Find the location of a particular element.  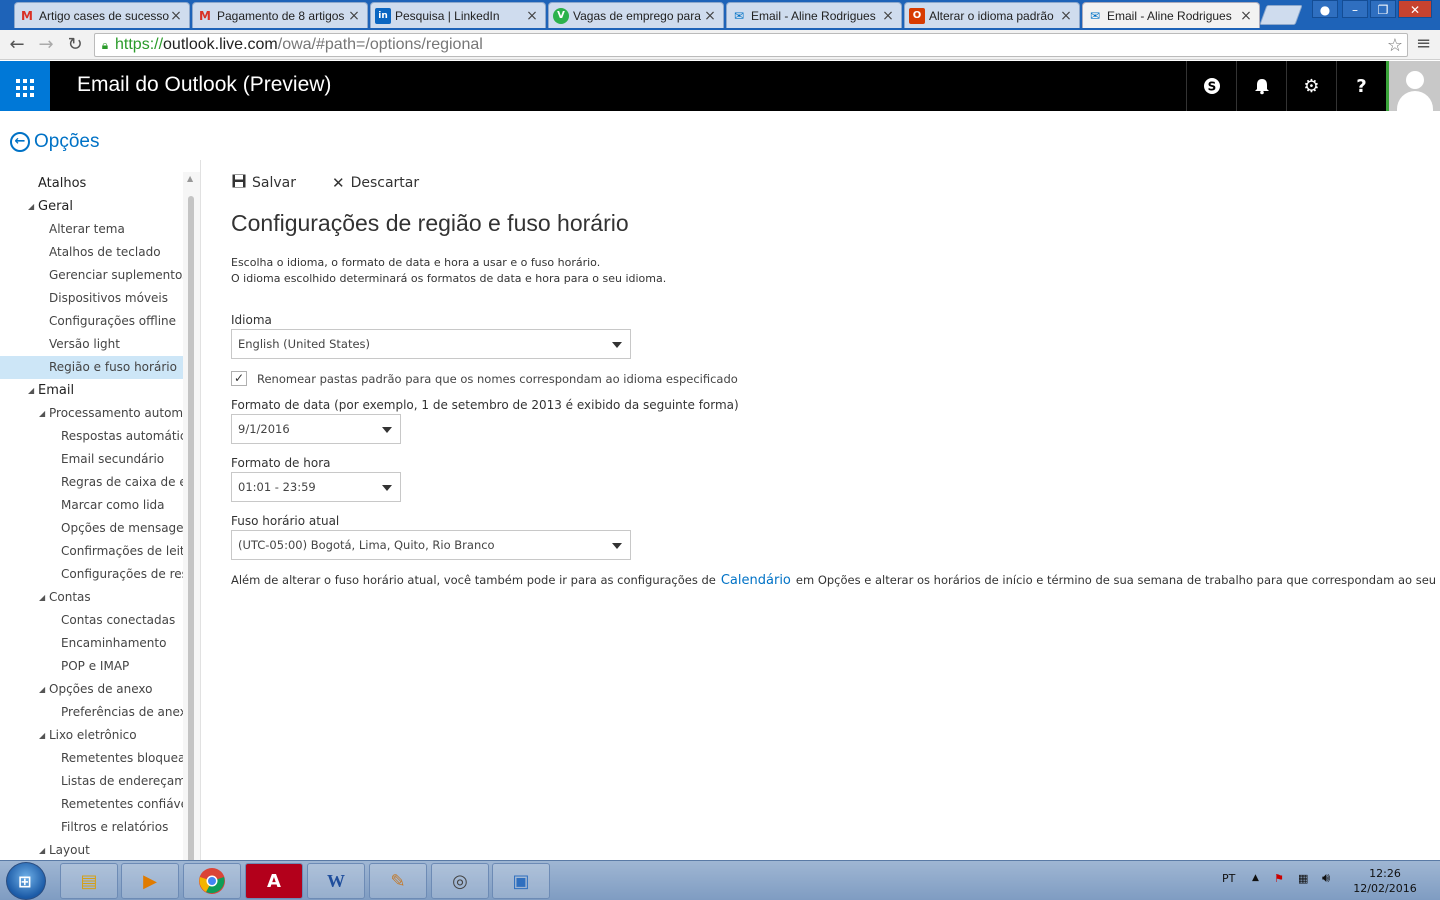

app-title: Email do Outlook (Preview) is located at coordinates (204, 84).